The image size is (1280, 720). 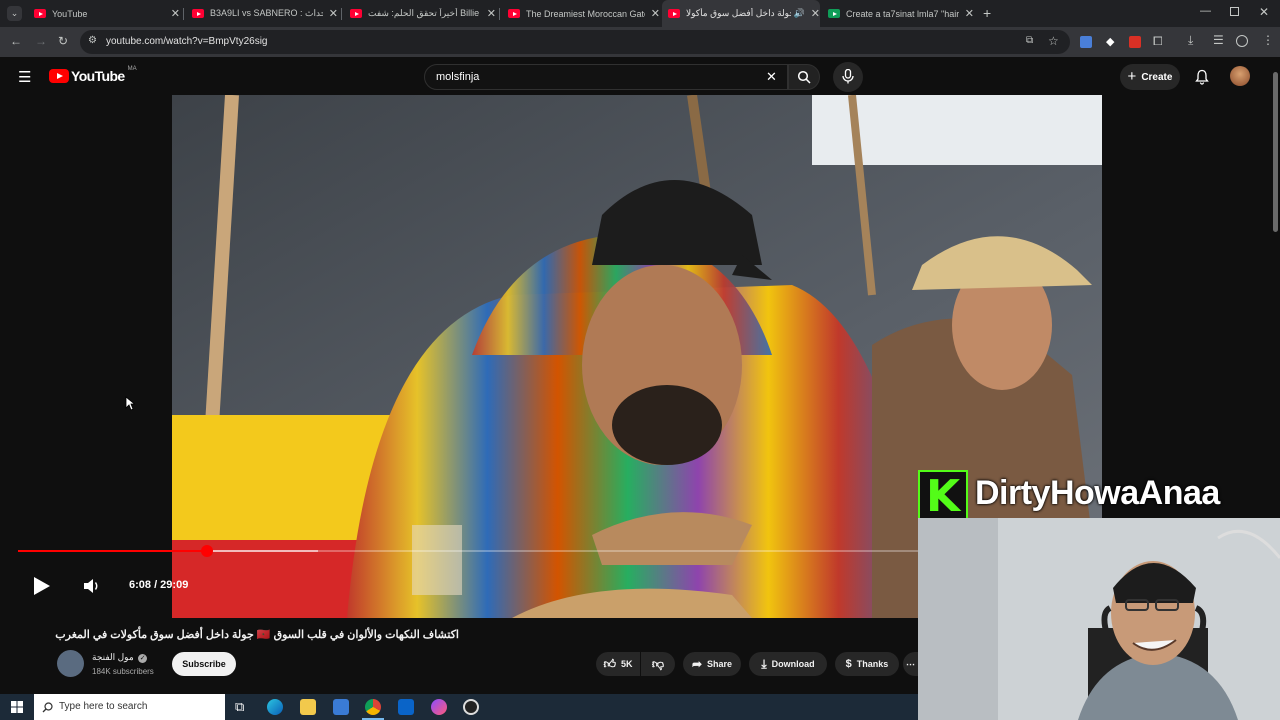 I want to click on channel-avatar, so click(x=70, y=663).